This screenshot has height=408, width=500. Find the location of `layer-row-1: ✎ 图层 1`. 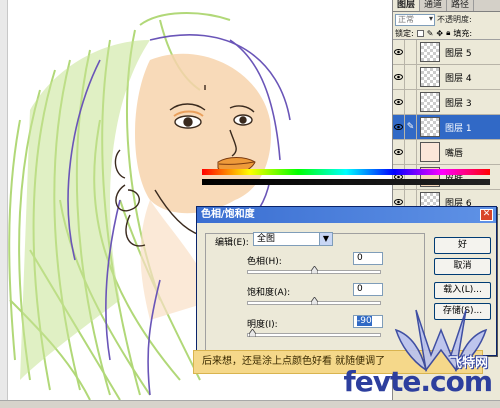

layer-row-1: ✎ 图层 1 is located at coordinates (446, 127).